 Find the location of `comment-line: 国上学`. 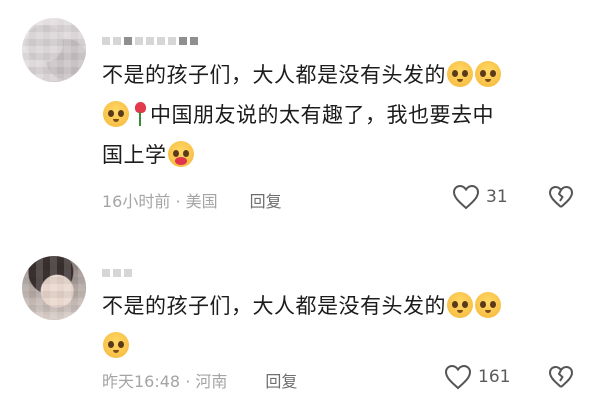

comment-line: 国上学 is located at coordinates (134, 155).